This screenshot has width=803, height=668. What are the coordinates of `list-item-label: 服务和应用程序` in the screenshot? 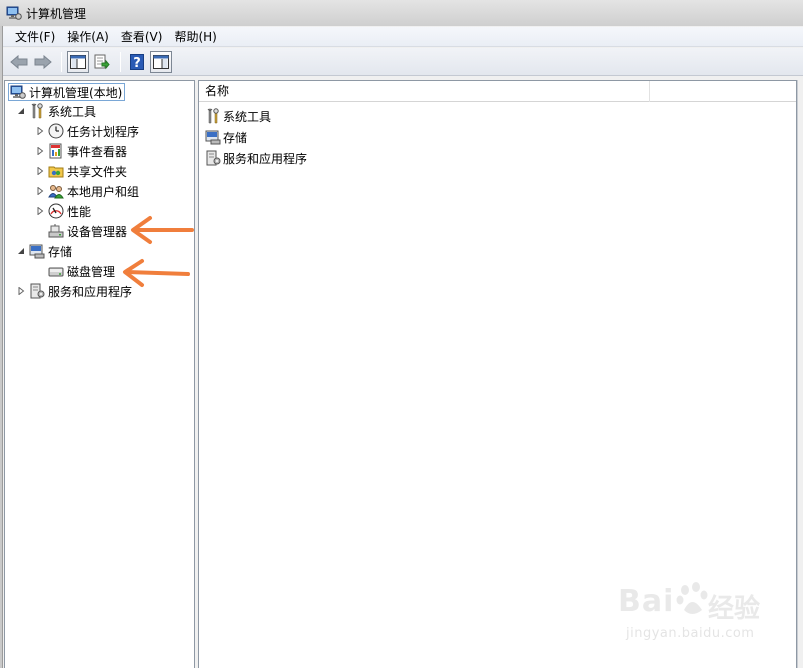 It's located at (265, 158).